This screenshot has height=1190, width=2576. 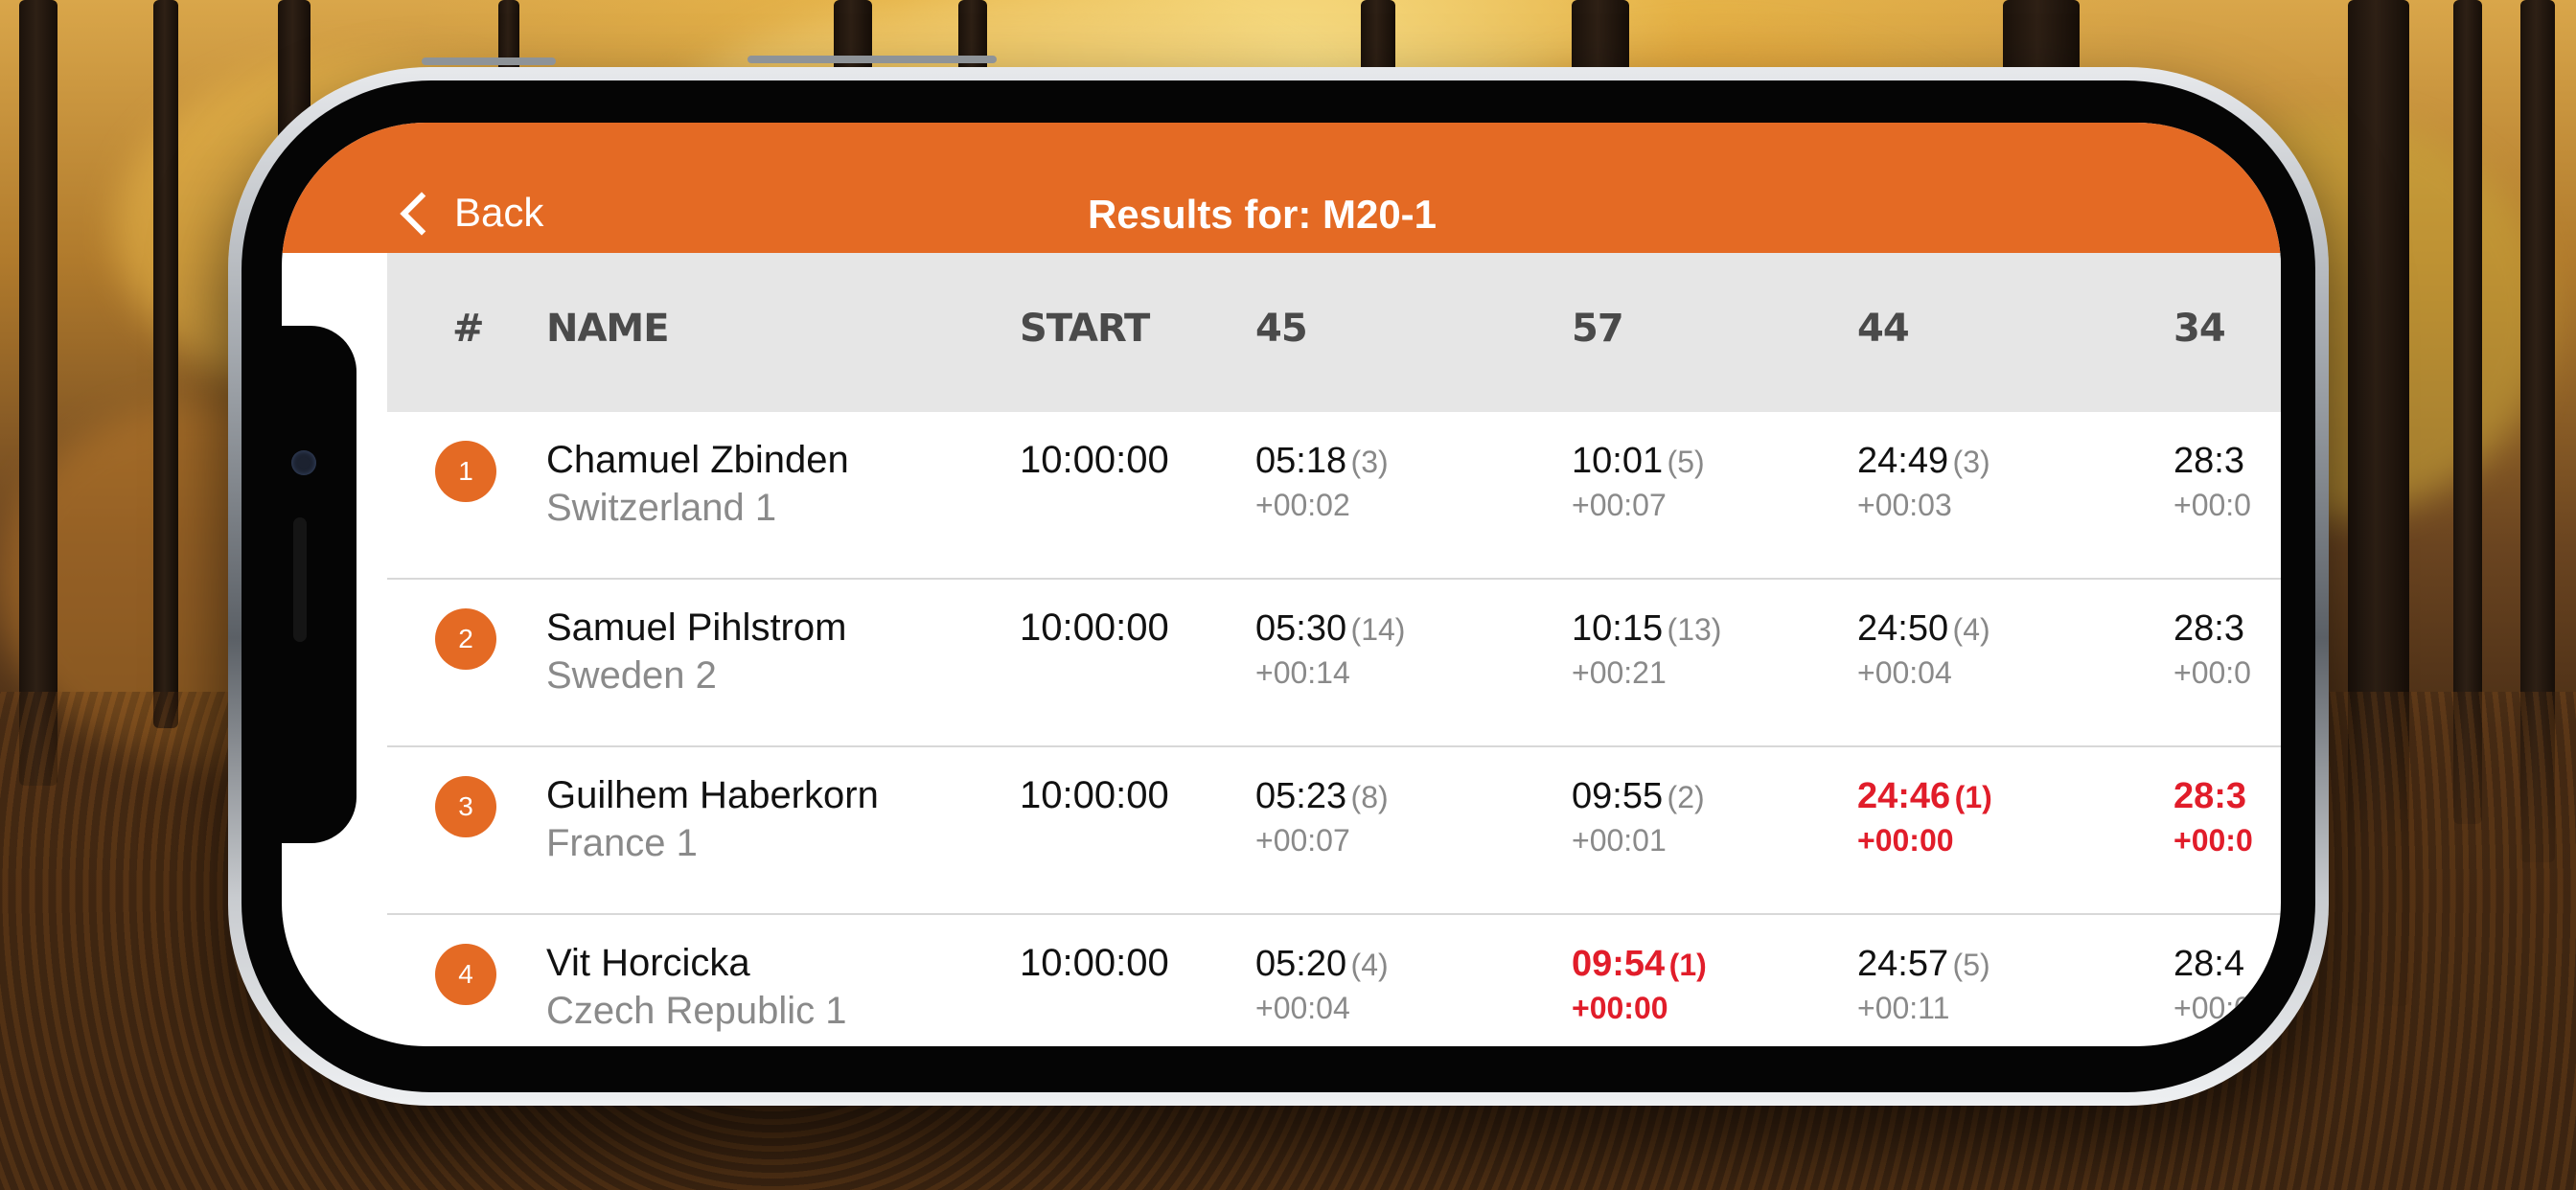 What do you see at coordinates (468, 329) in the screenshot?
I see `column-header-rank: #` at bounding box center [468, 329].